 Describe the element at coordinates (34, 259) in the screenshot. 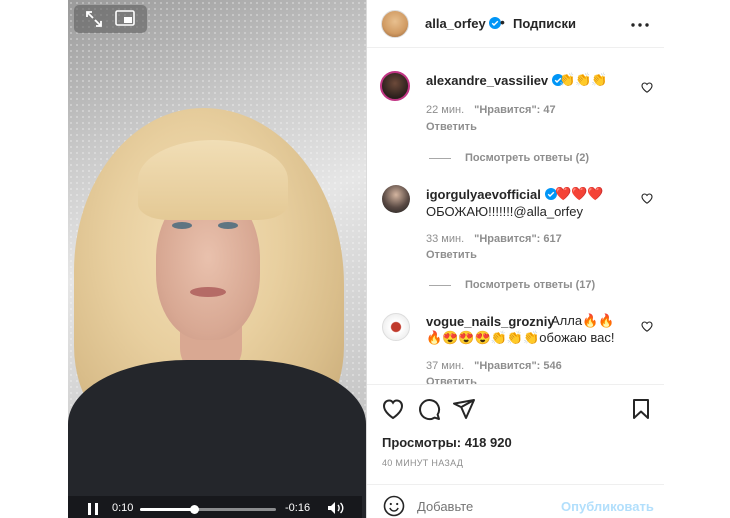

I see `backdrop-left` at that location.